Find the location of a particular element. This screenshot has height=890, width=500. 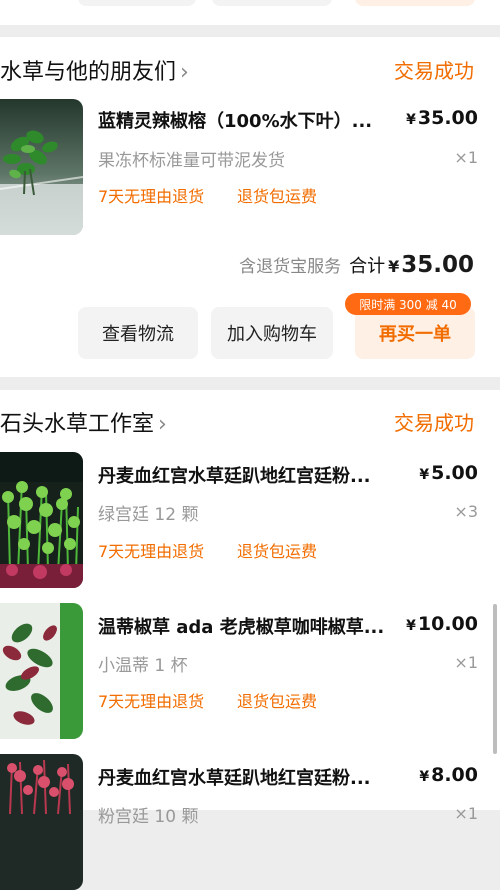

product-price: ¥8.00 is located at coordinates (448, 775).